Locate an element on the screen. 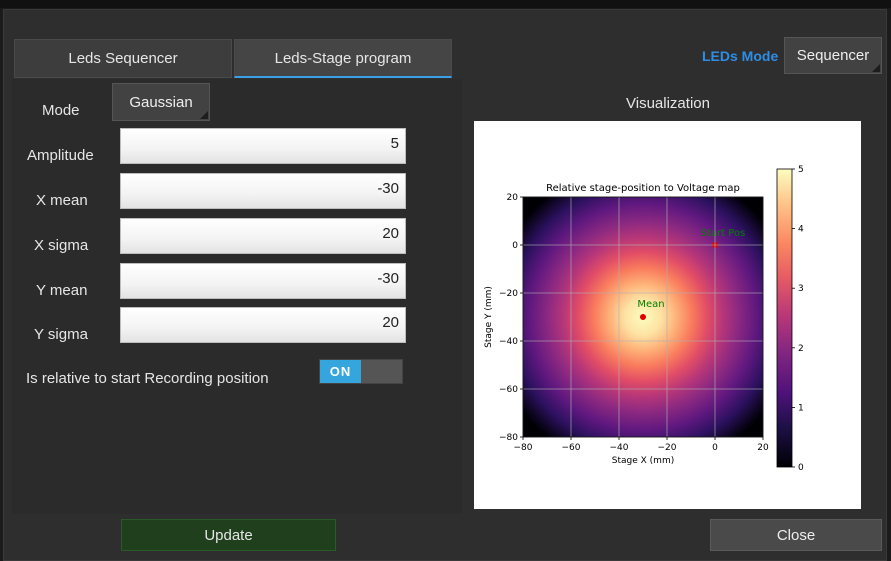 The height and width of the screenshot is (561, 891). mode-value: Gaussian is located at coordinates (161, 102).